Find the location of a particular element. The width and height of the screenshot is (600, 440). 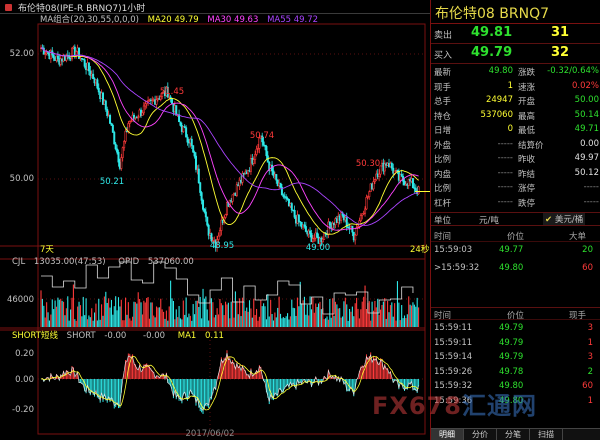

tick-time: 15:59:03 is located at coordinates (453, 250).